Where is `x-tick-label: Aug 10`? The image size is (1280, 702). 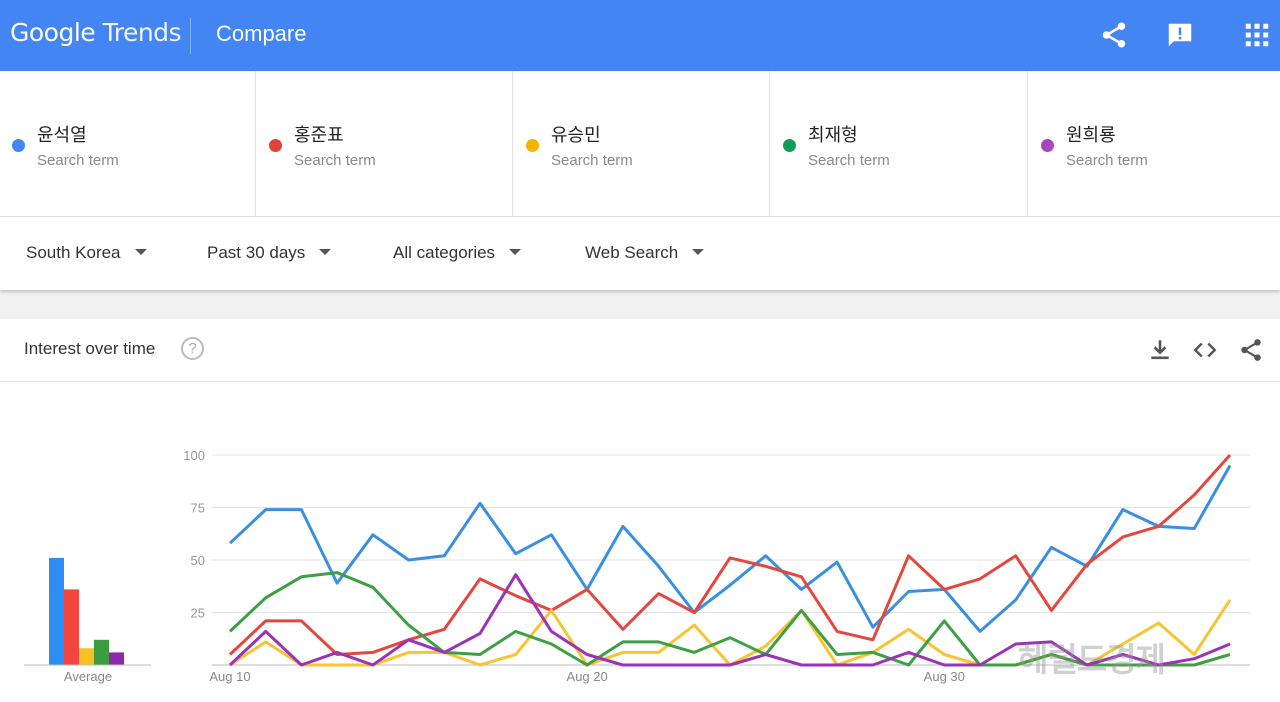 x-tick-label: Aug 10 is located at coordinates (229, 676).